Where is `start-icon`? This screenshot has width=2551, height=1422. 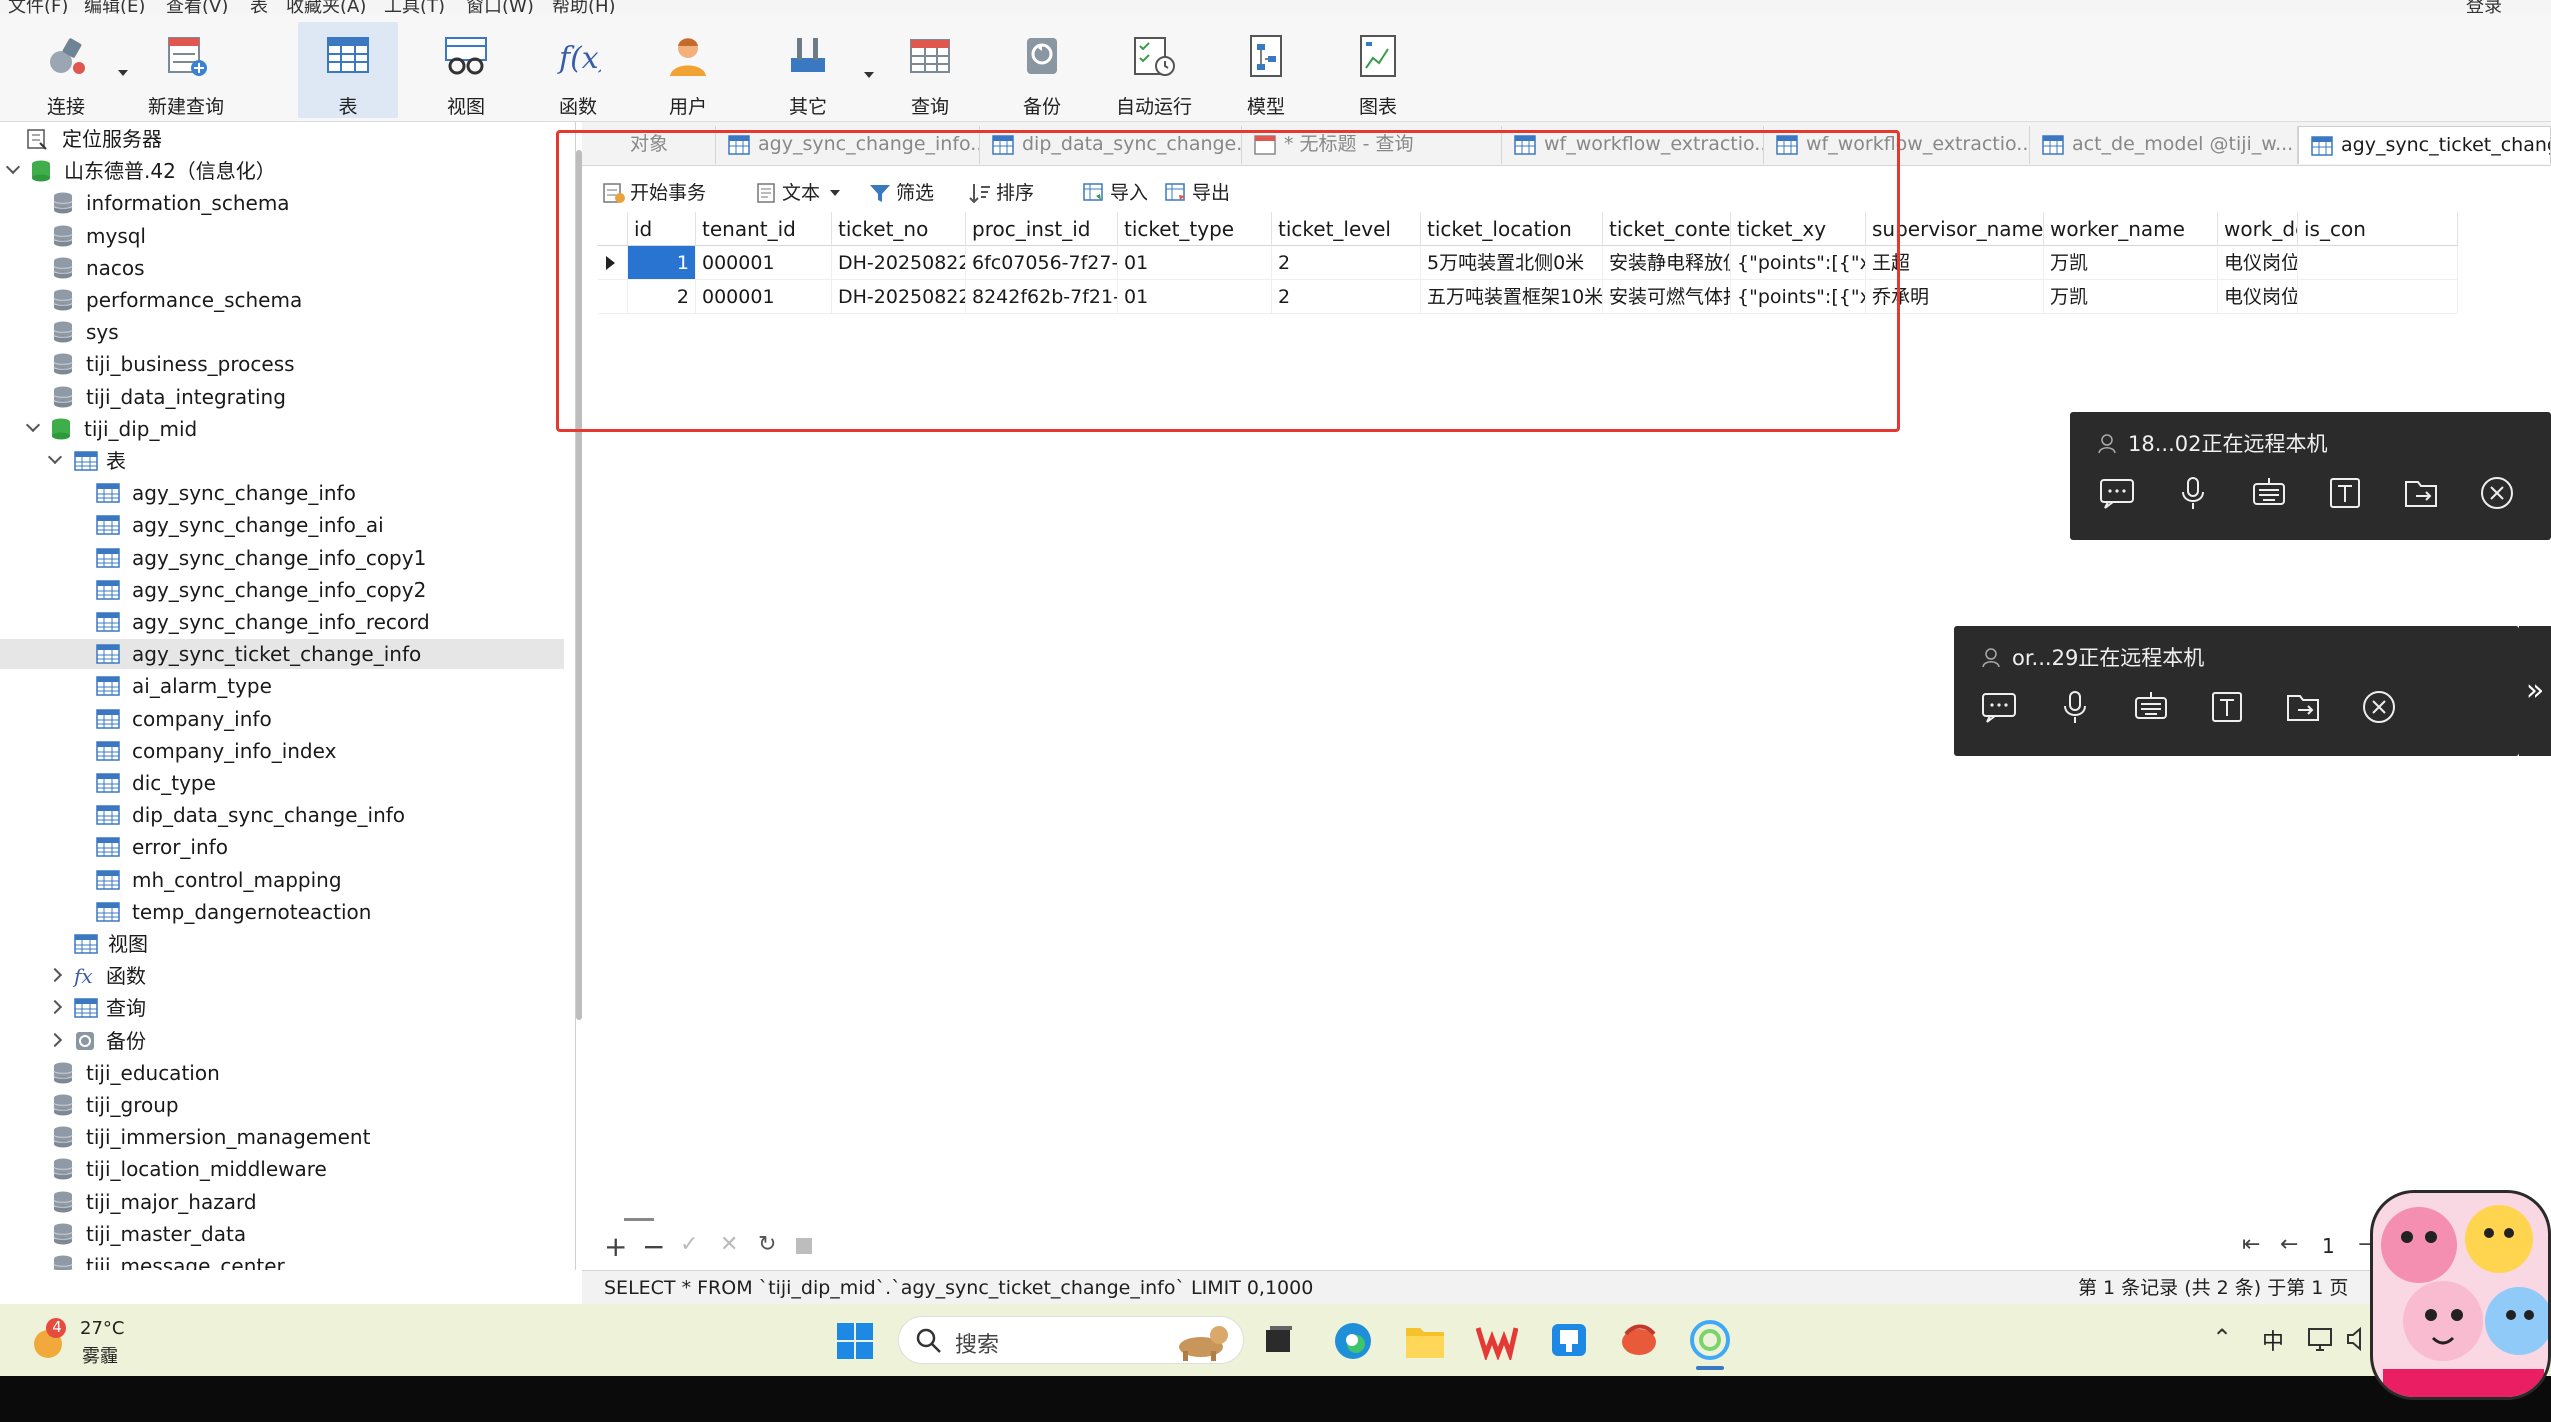
start-icon is located at coordinates (855, 1341).